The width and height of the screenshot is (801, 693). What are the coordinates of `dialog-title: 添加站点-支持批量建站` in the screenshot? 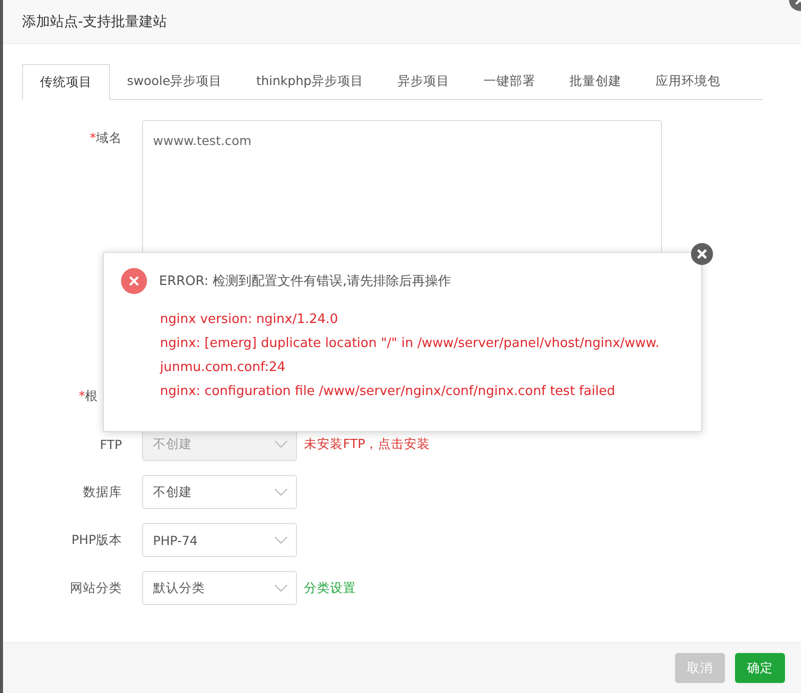 It's located at (95, 21).